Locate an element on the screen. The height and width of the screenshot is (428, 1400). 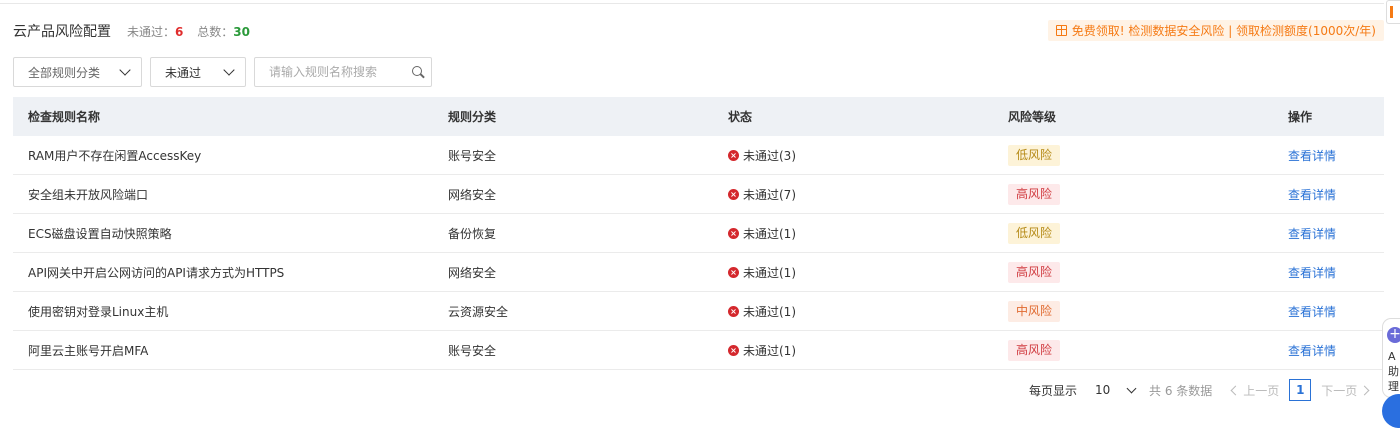
column-header-risk: 风险等级 is located at coordinates (1032, 117).